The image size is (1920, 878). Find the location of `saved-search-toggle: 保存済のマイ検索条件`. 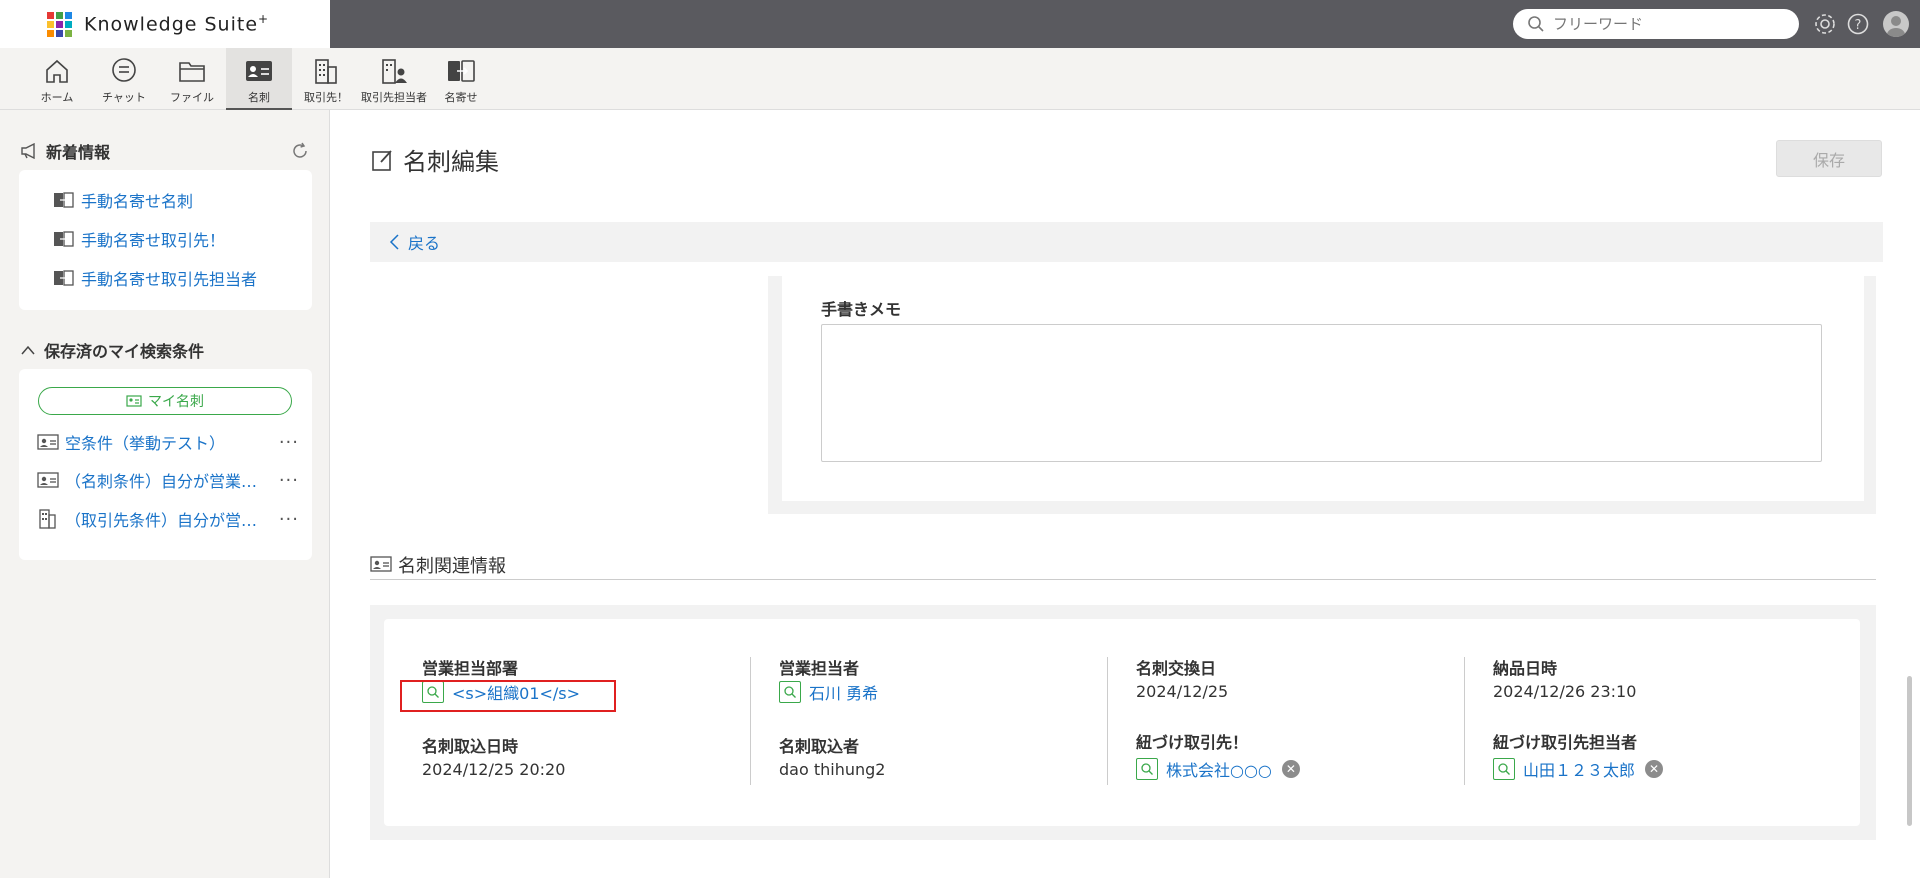

saved-search-toggle: 保存済のマイ検索条件 is located at coordinates (112, 350).